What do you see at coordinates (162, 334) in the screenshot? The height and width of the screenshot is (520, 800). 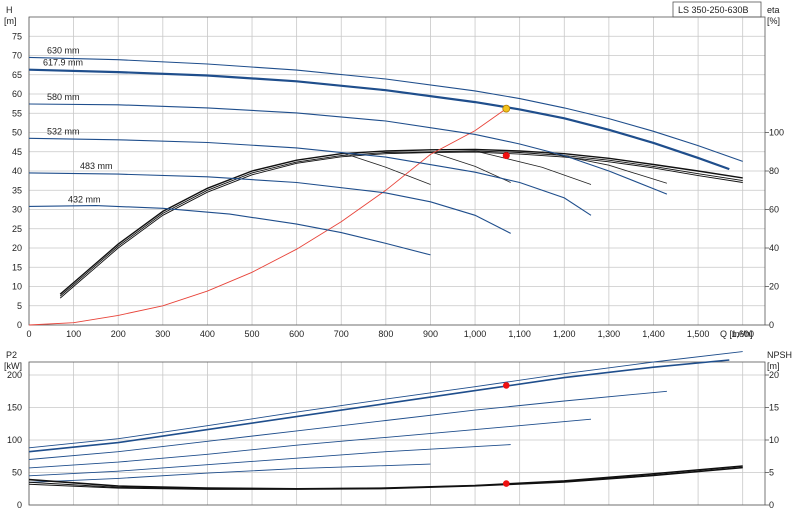 I see `x-tick-label: 300` at bounding box center [162, 334].